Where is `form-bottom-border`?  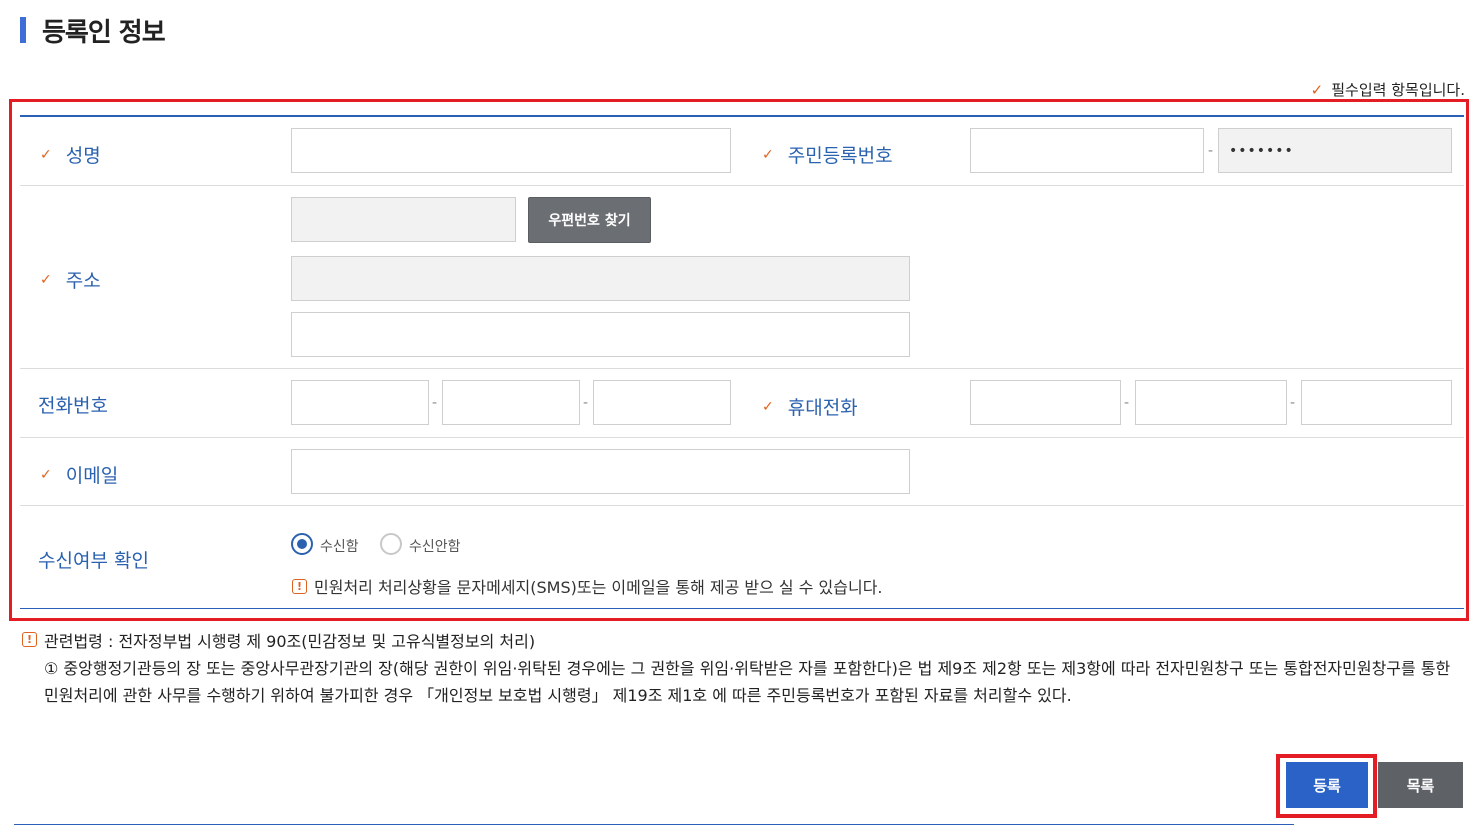
form-bottom-border is located at coordinates (742, 608).